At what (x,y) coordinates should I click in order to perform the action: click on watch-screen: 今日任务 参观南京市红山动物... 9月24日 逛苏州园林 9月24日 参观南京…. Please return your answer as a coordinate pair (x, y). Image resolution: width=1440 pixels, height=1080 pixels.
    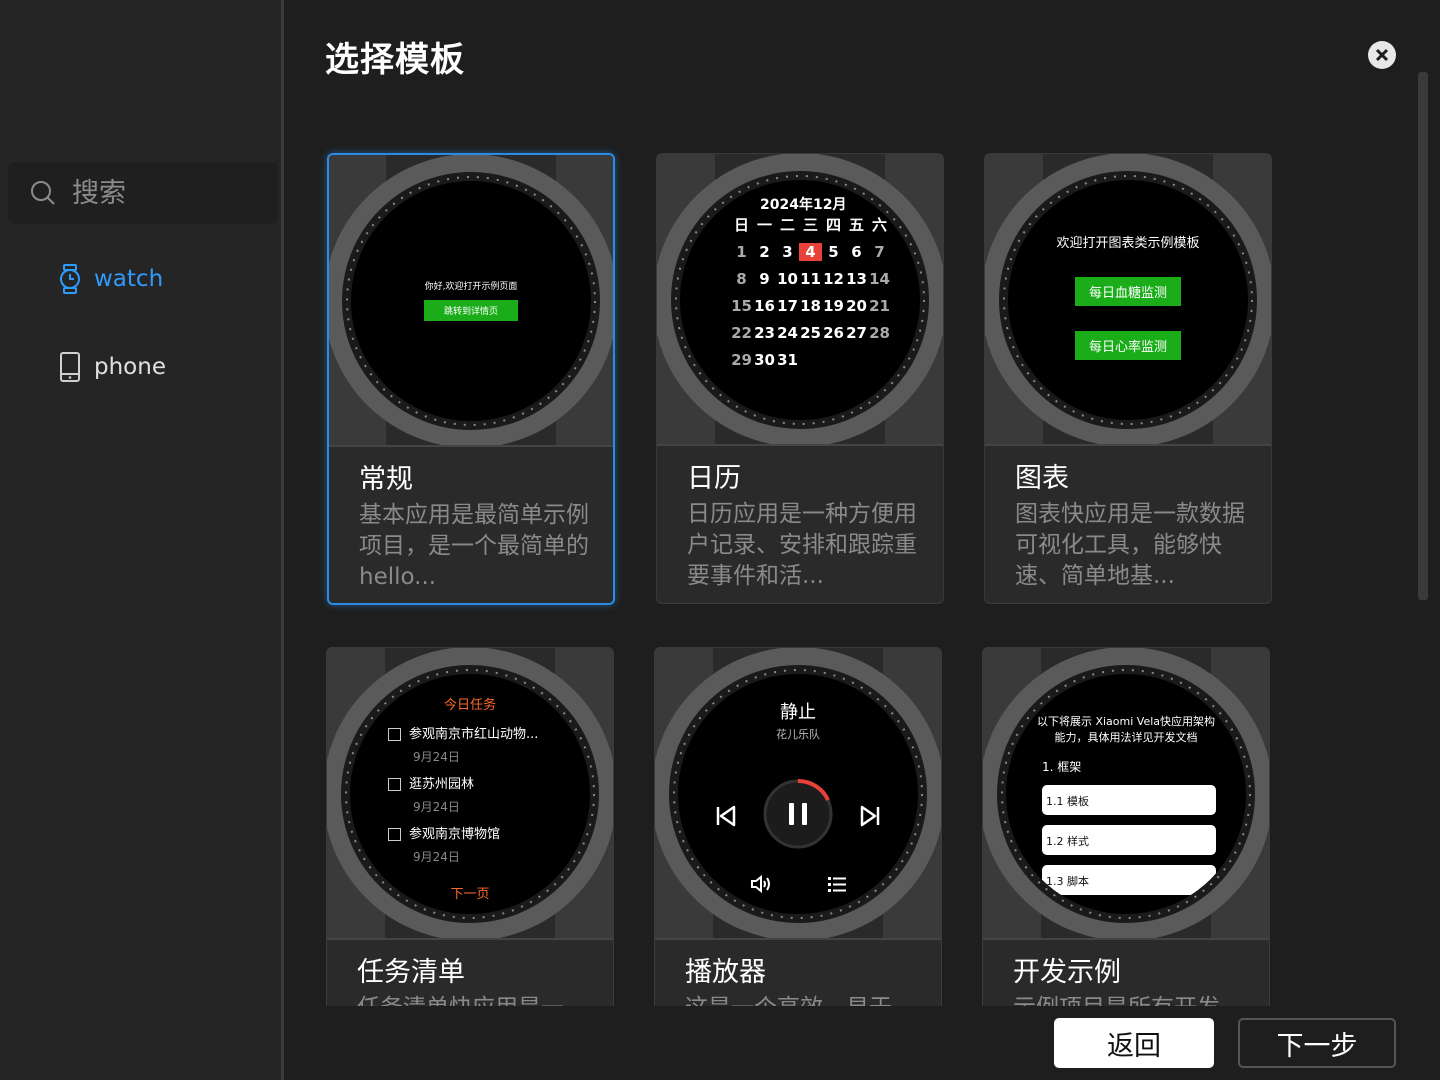
    Looking at the image, I should click on (470, 794).